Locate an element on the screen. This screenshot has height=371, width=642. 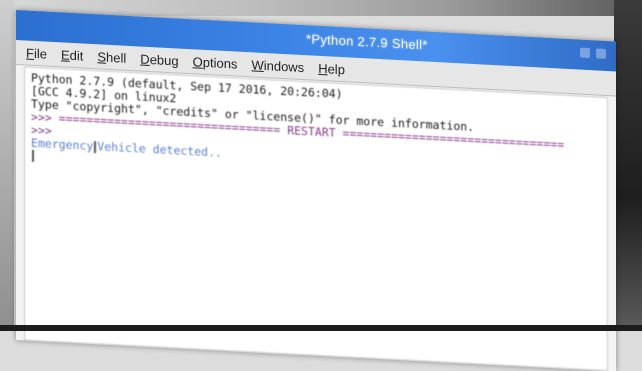
monitor-bezel-bottom is located at coordinates (321, 328).